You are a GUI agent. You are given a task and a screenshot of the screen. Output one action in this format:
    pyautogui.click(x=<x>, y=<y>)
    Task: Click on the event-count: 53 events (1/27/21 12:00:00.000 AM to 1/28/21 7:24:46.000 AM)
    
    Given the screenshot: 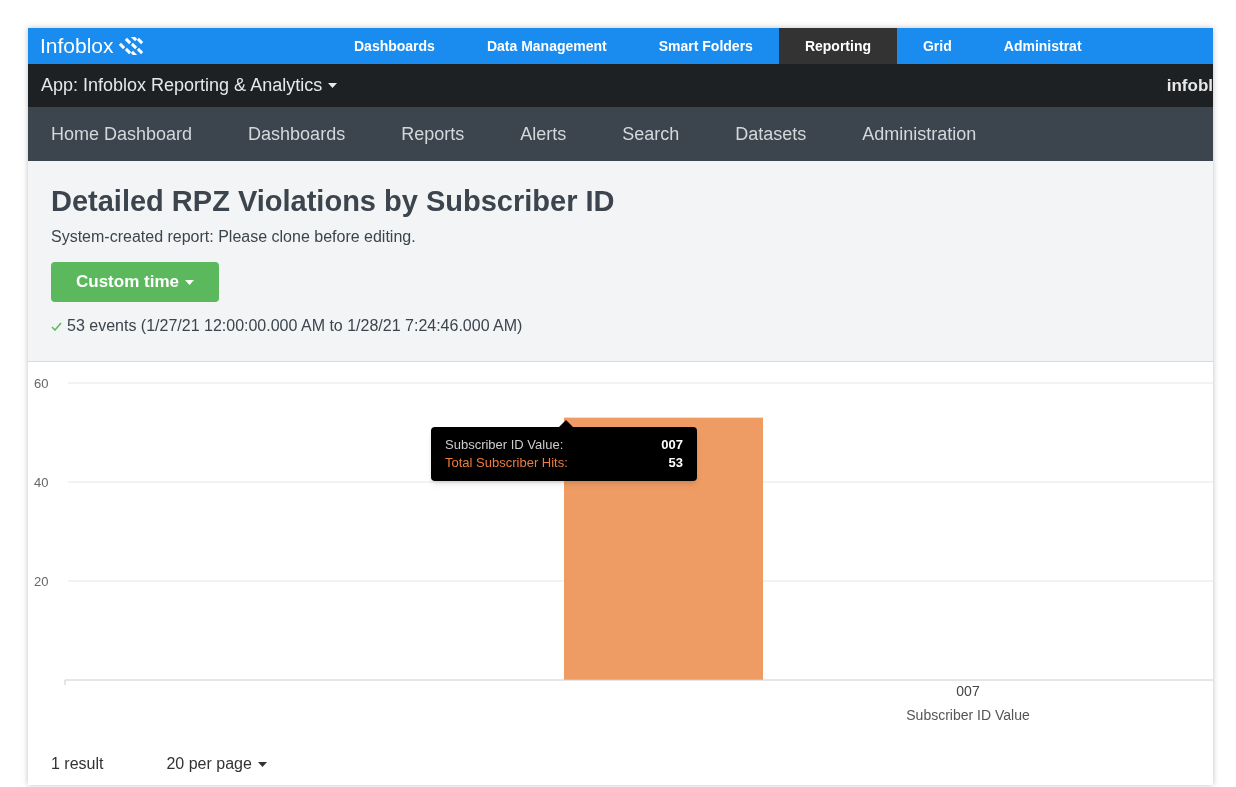 What is the action you would take?
    pyautogui.click(x=295, y=326)
    